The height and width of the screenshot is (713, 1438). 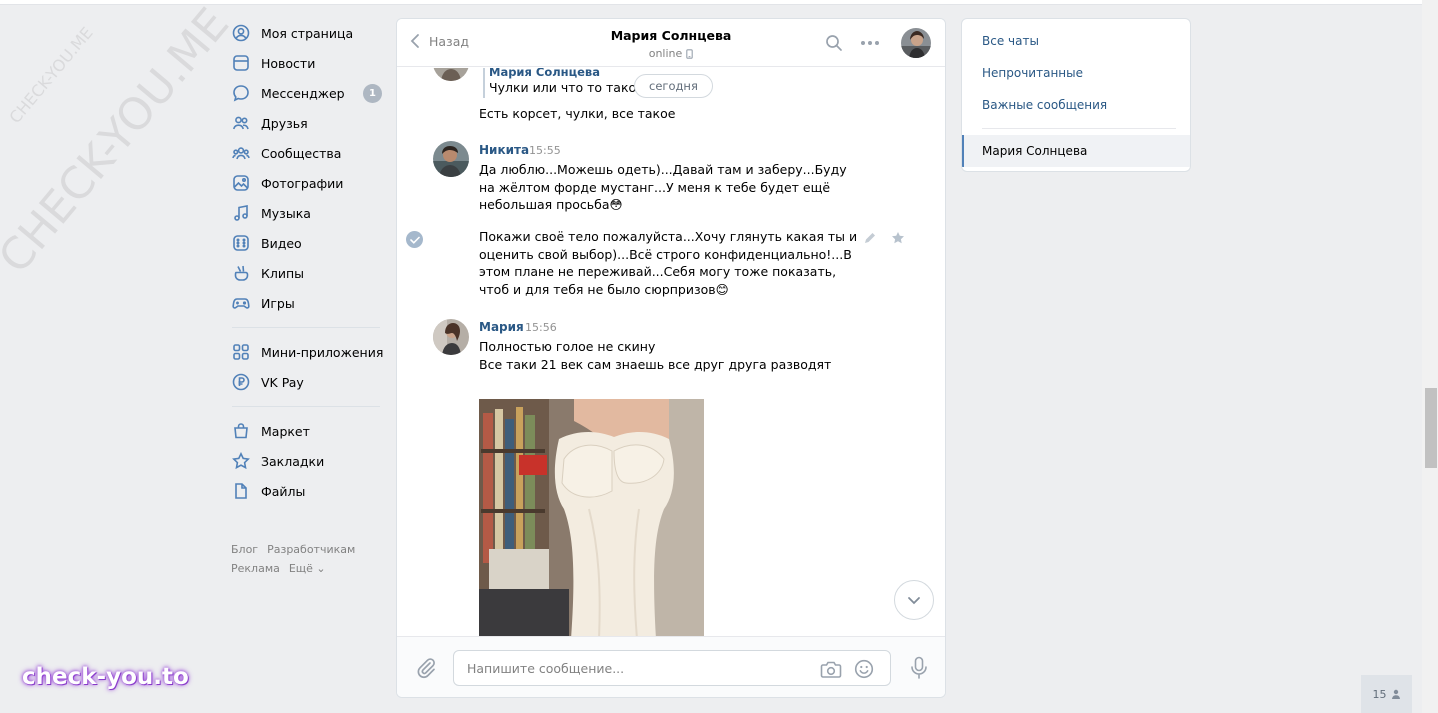 What do you see at coordinates (1430, 356) in the screenshot?
I see `page-scrollbar` at bounding box center [1430, 356].